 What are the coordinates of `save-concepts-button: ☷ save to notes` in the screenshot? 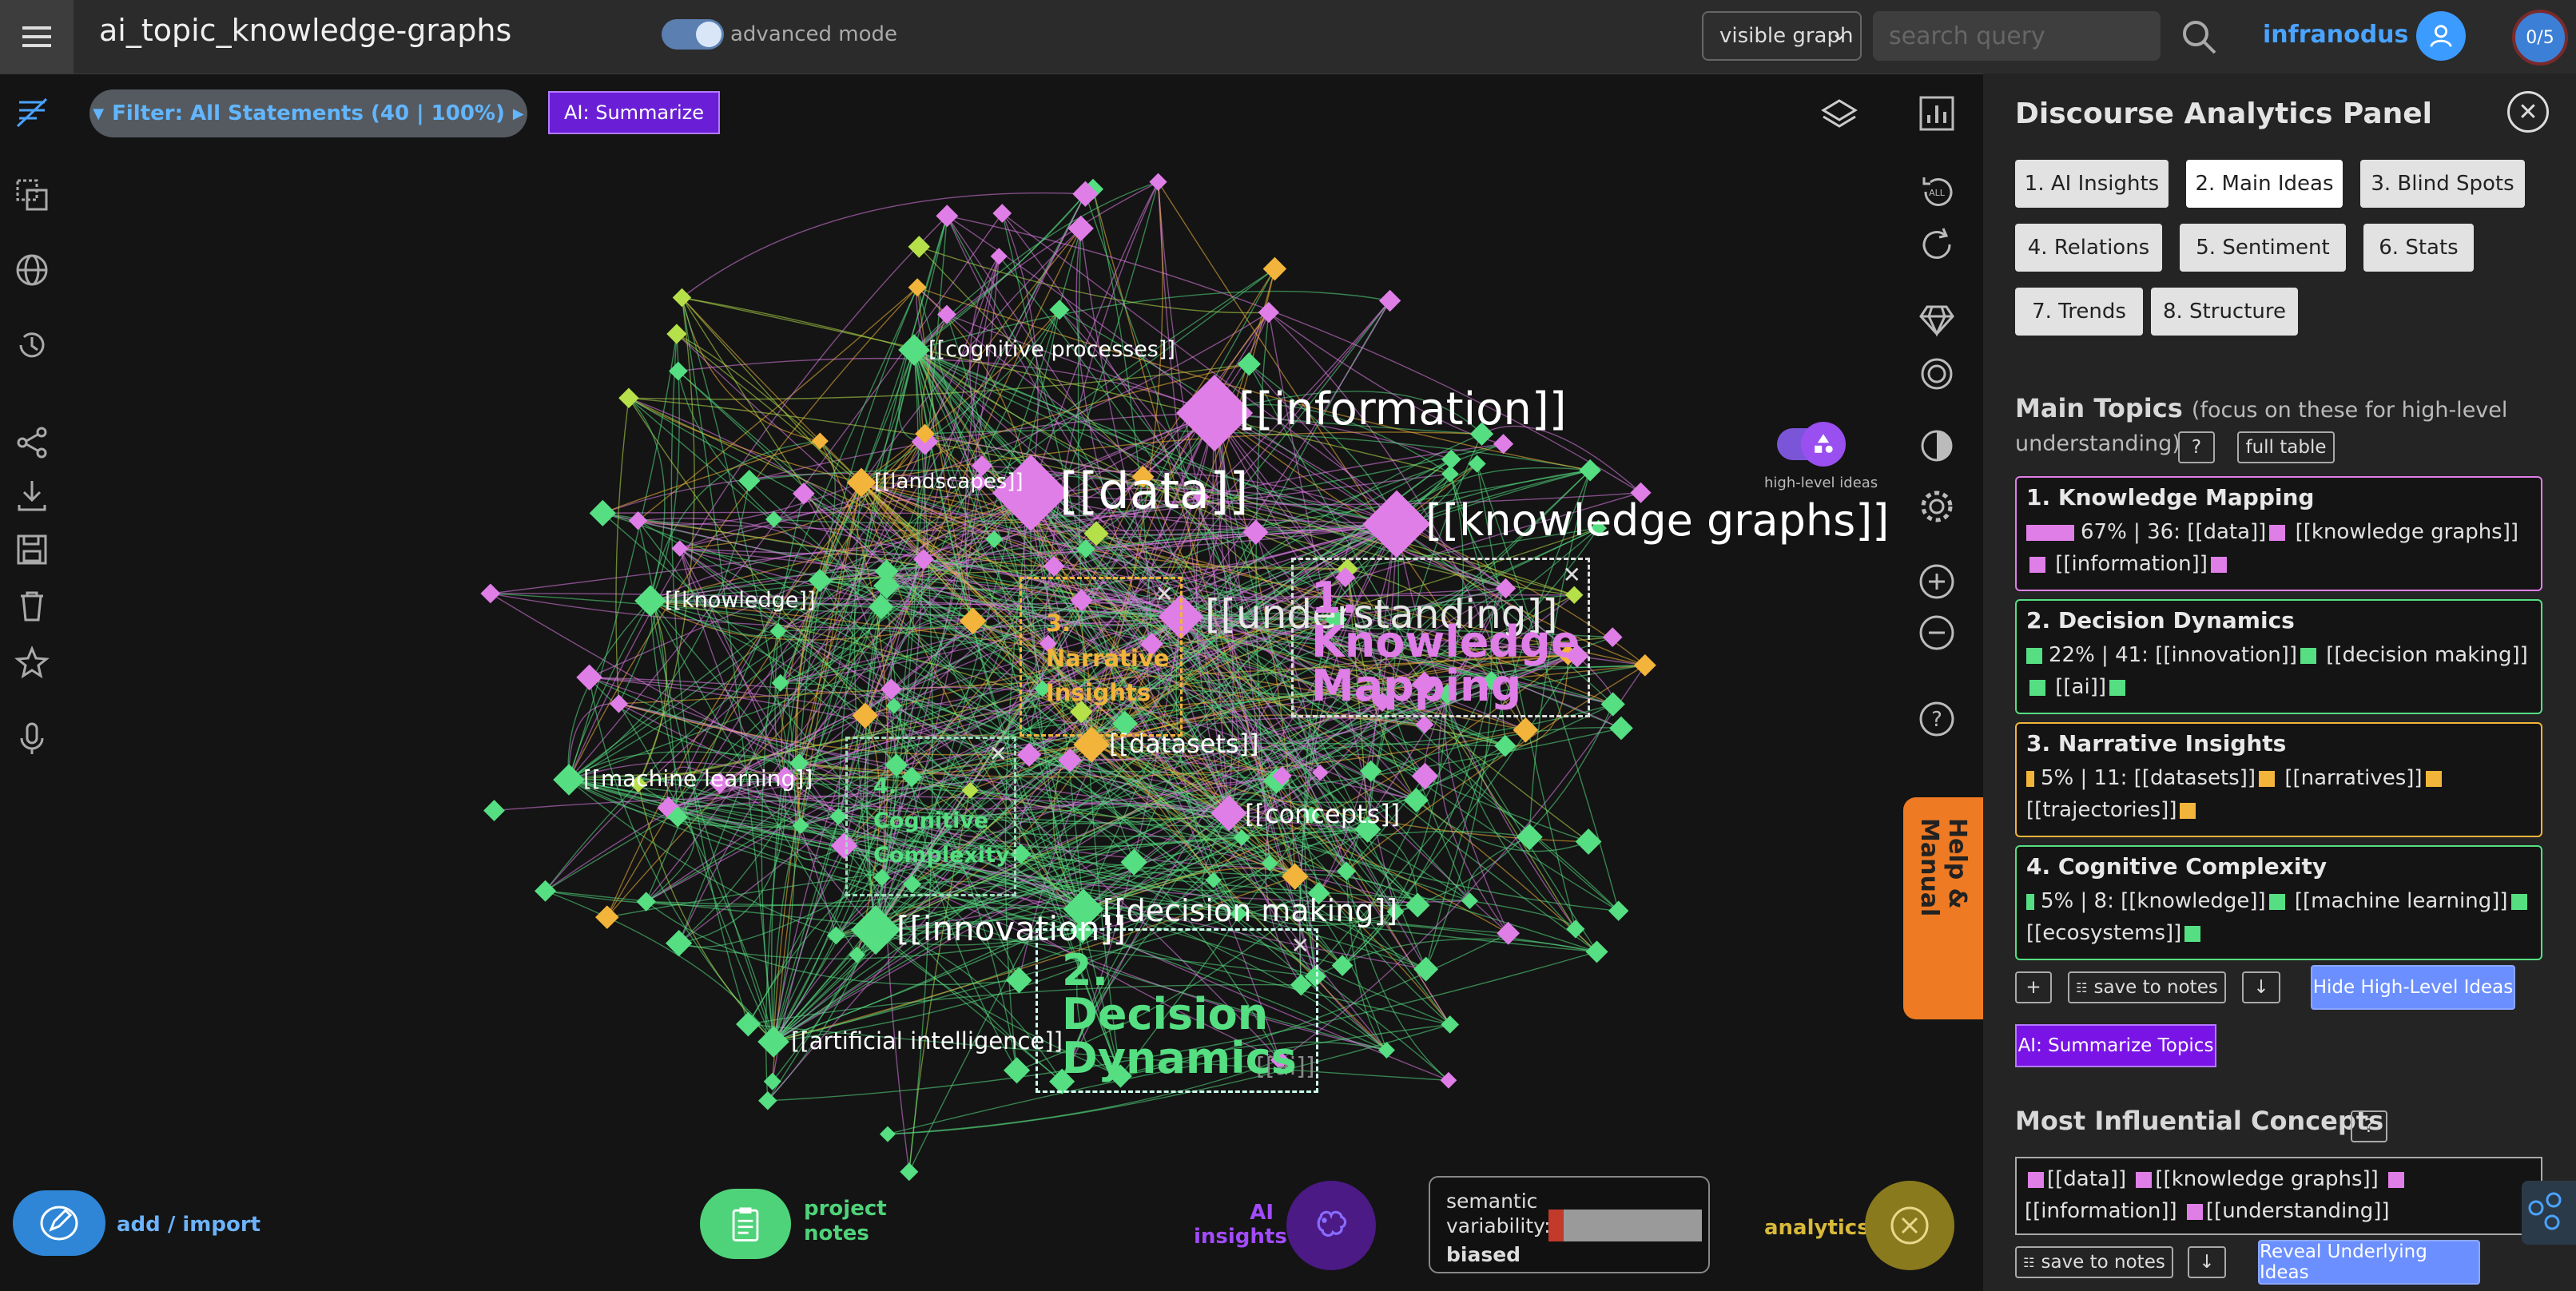 It's located at (2094, 1262).